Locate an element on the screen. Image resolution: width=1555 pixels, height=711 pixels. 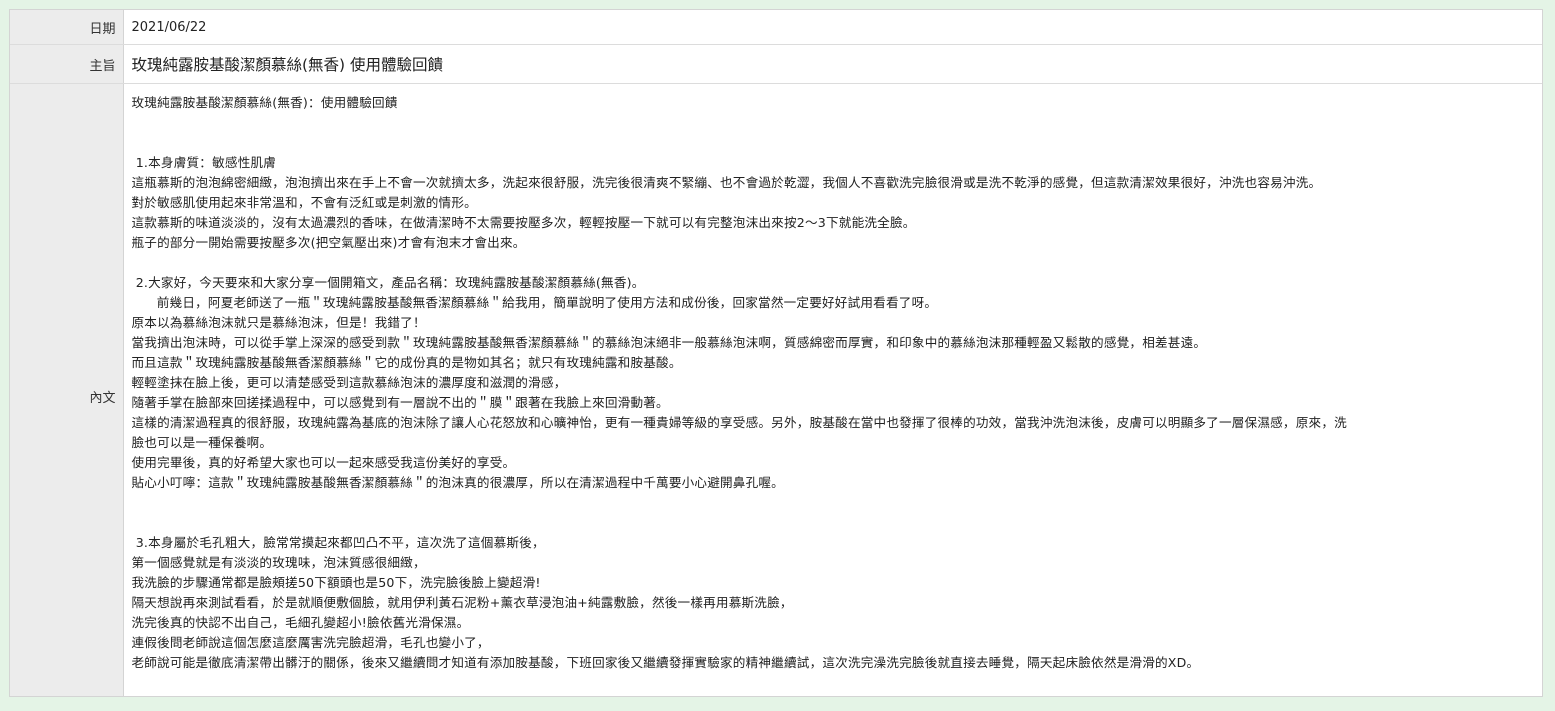
content-line: 輕輕塗抹在臉上後，更可以清楚感受到這款慕絲泡沫的濃厚度和滋潤的滑感， is located at coordinates (349, 382).